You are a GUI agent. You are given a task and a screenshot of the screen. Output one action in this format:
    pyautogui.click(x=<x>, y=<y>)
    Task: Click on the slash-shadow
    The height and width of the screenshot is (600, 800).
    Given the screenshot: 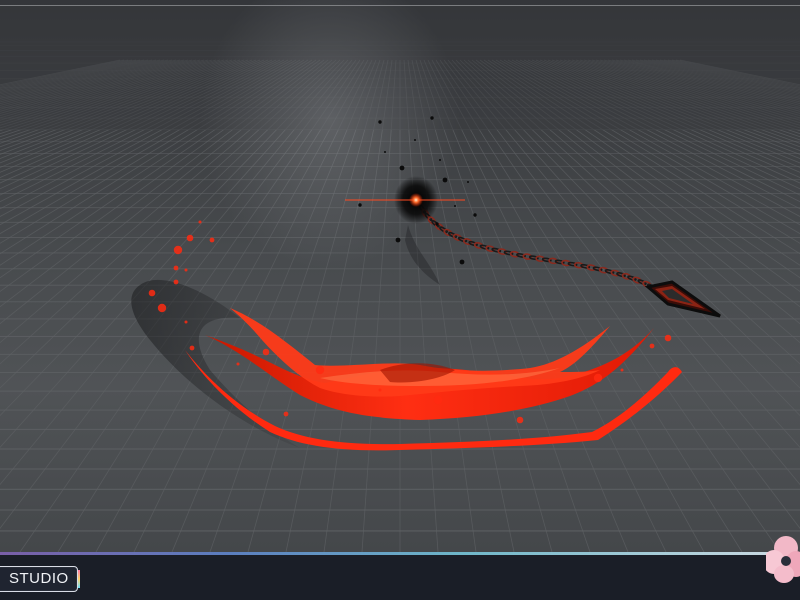 What is the action you would take?
    pyautogui.click(x=215, y=363)
    